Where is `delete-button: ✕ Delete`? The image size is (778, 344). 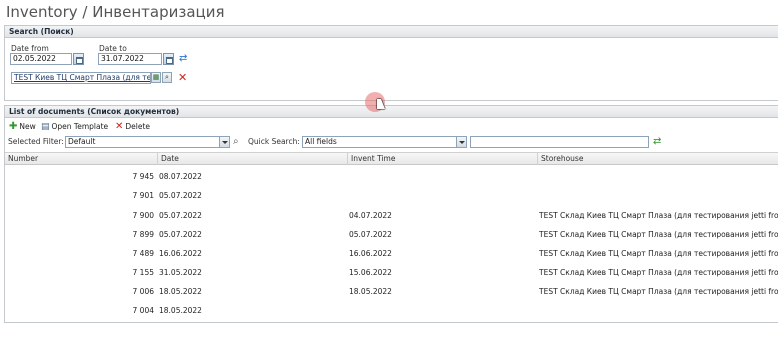 delete-button: ✕ Delete is located at coordinates (132, 127).